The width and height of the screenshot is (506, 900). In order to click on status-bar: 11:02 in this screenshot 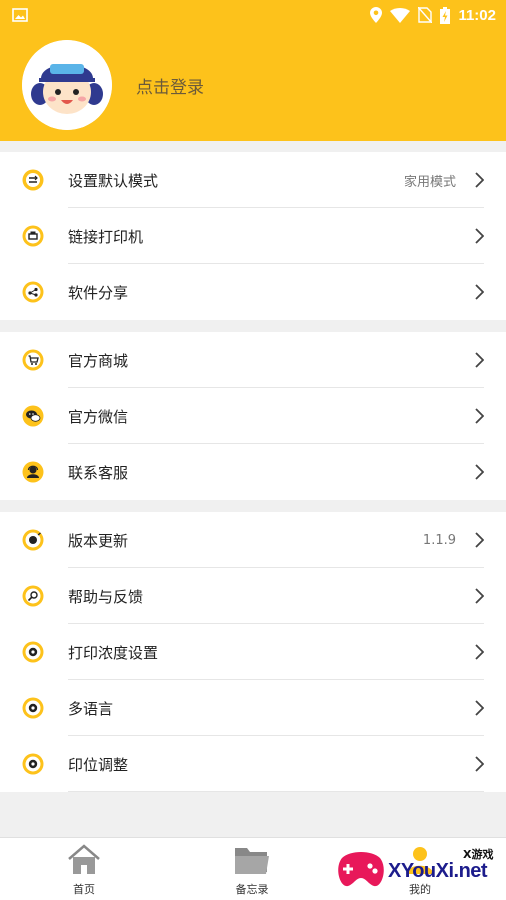, I will do `click(253, 15)`.